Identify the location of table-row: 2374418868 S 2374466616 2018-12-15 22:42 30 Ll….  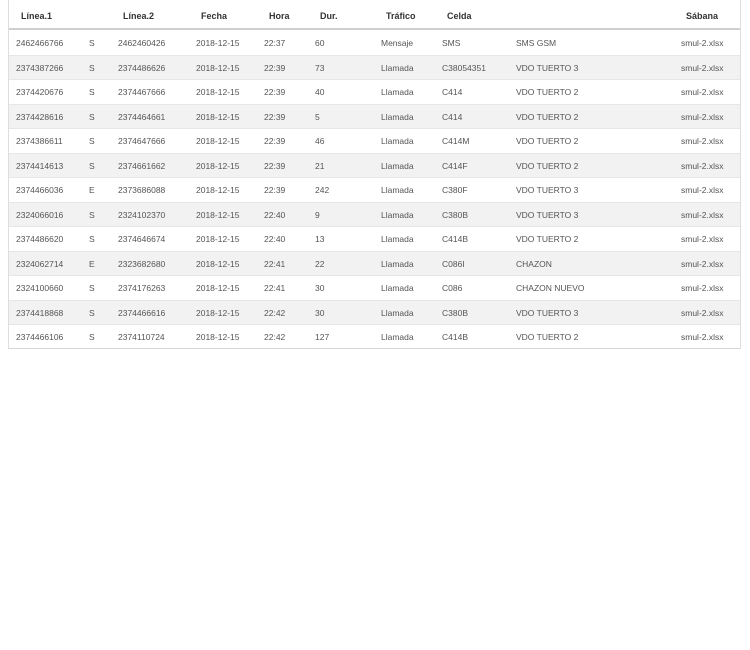
(374, 312).